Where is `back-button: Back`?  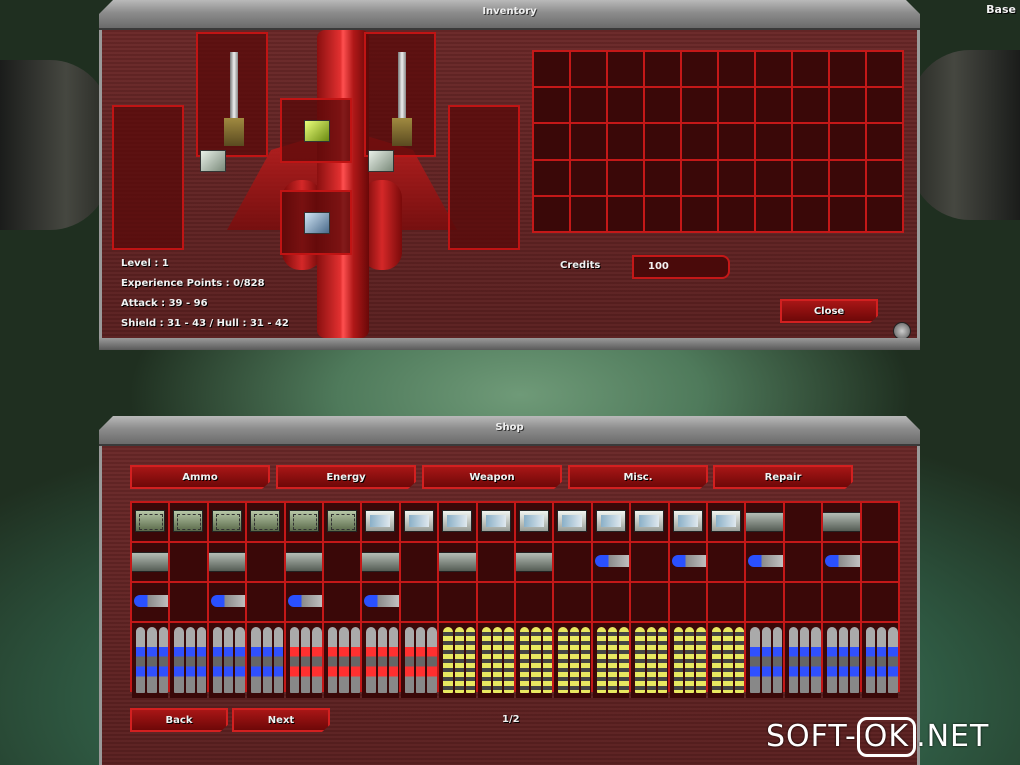 back-button: Back is located at coordinates (179, 720).